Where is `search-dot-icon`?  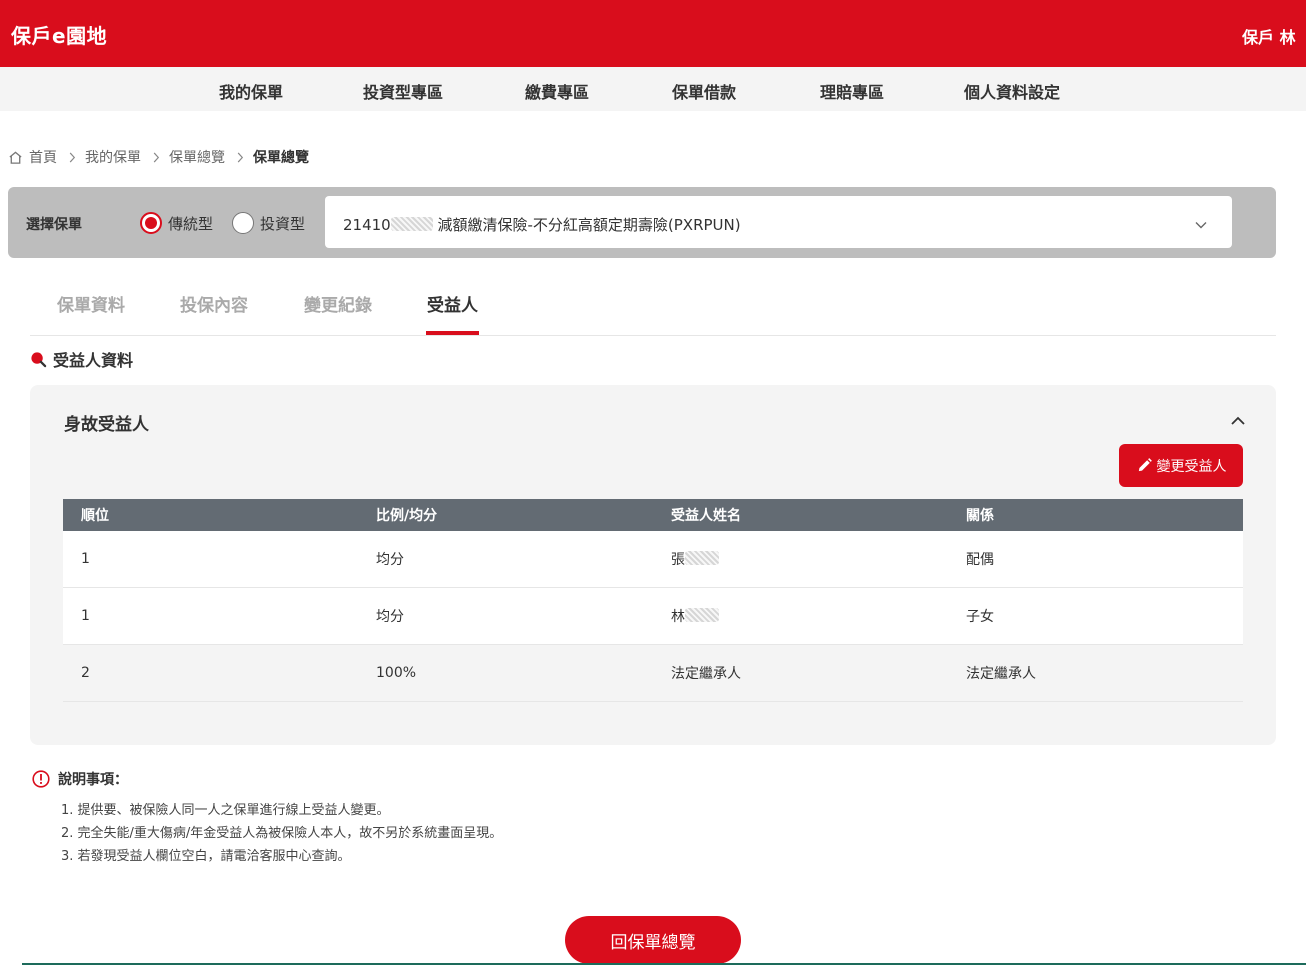 search-dot-icon is located at coordinates (38, 359).